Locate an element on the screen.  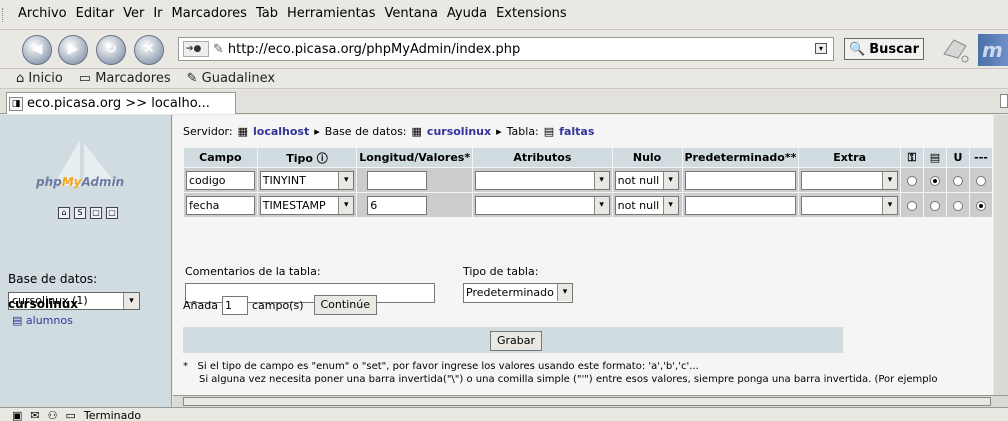
table-link-alumnos: ▤ alumnos is located at coordinates (42, 320).